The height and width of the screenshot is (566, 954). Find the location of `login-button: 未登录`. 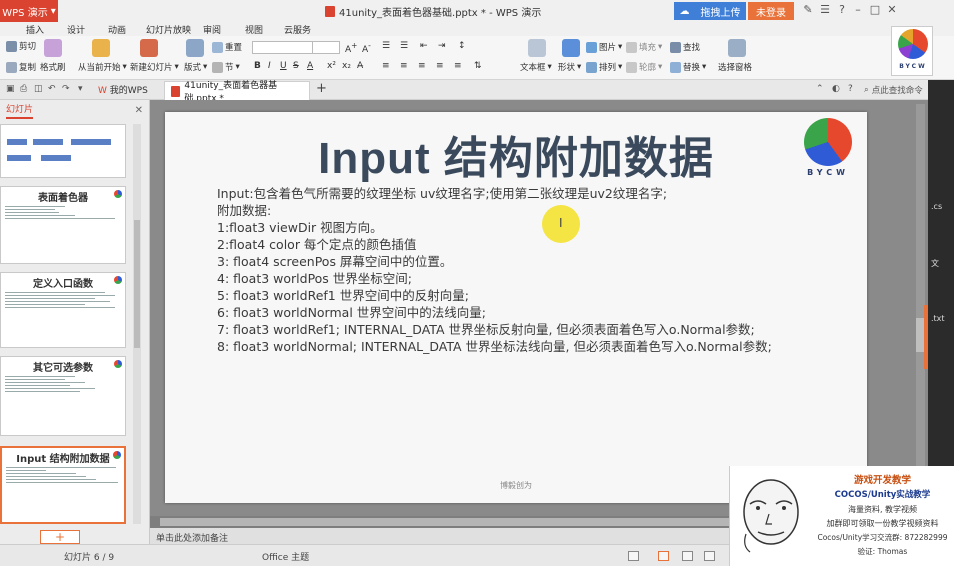

login-button: 未登录 is located at coordinates (771, 11).